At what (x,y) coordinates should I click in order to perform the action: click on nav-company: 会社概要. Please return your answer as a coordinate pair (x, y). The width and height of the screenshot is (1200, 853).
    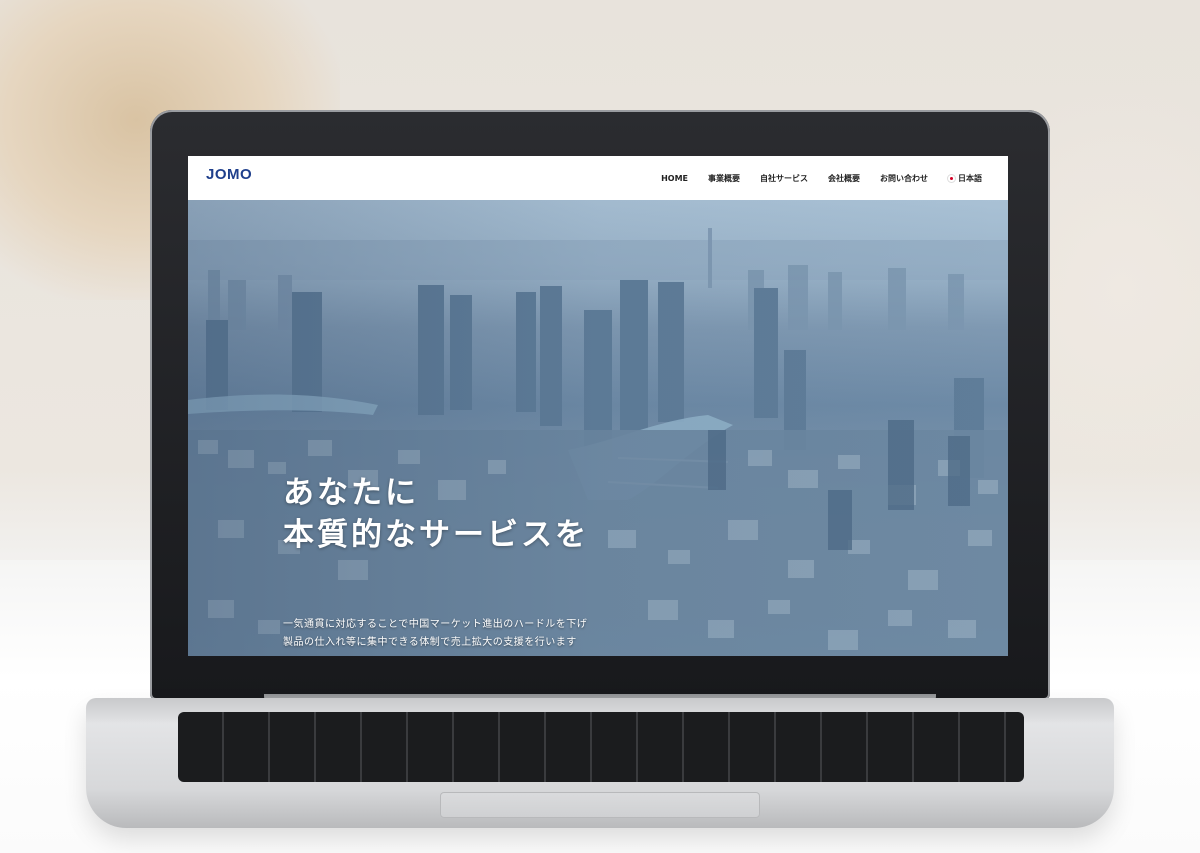
    Looking at the image, I should click on (844, 178).